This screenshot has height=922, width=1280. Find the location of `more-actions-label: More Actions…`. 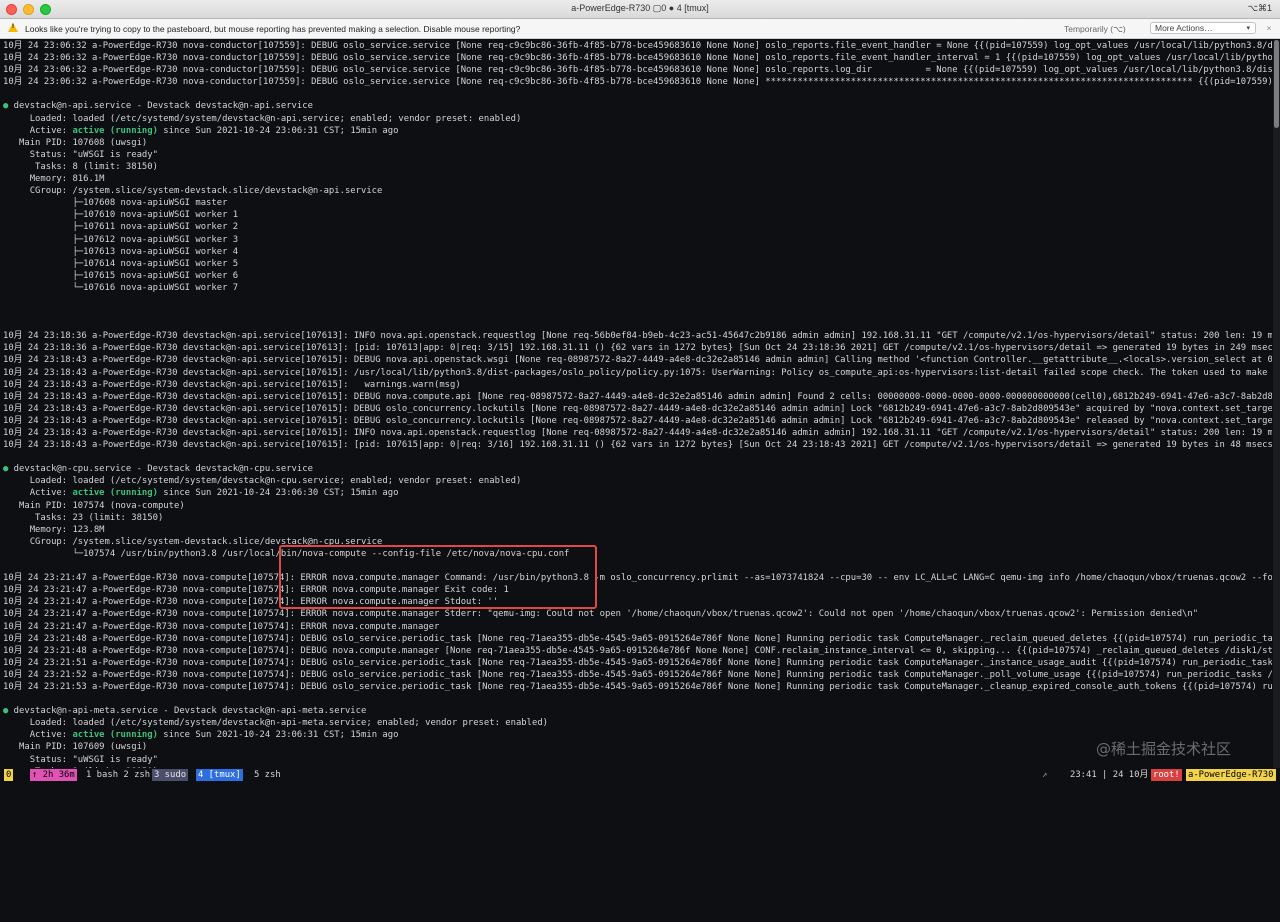

more-actions-label: More Actions… is located at coordinates (1184, 28).